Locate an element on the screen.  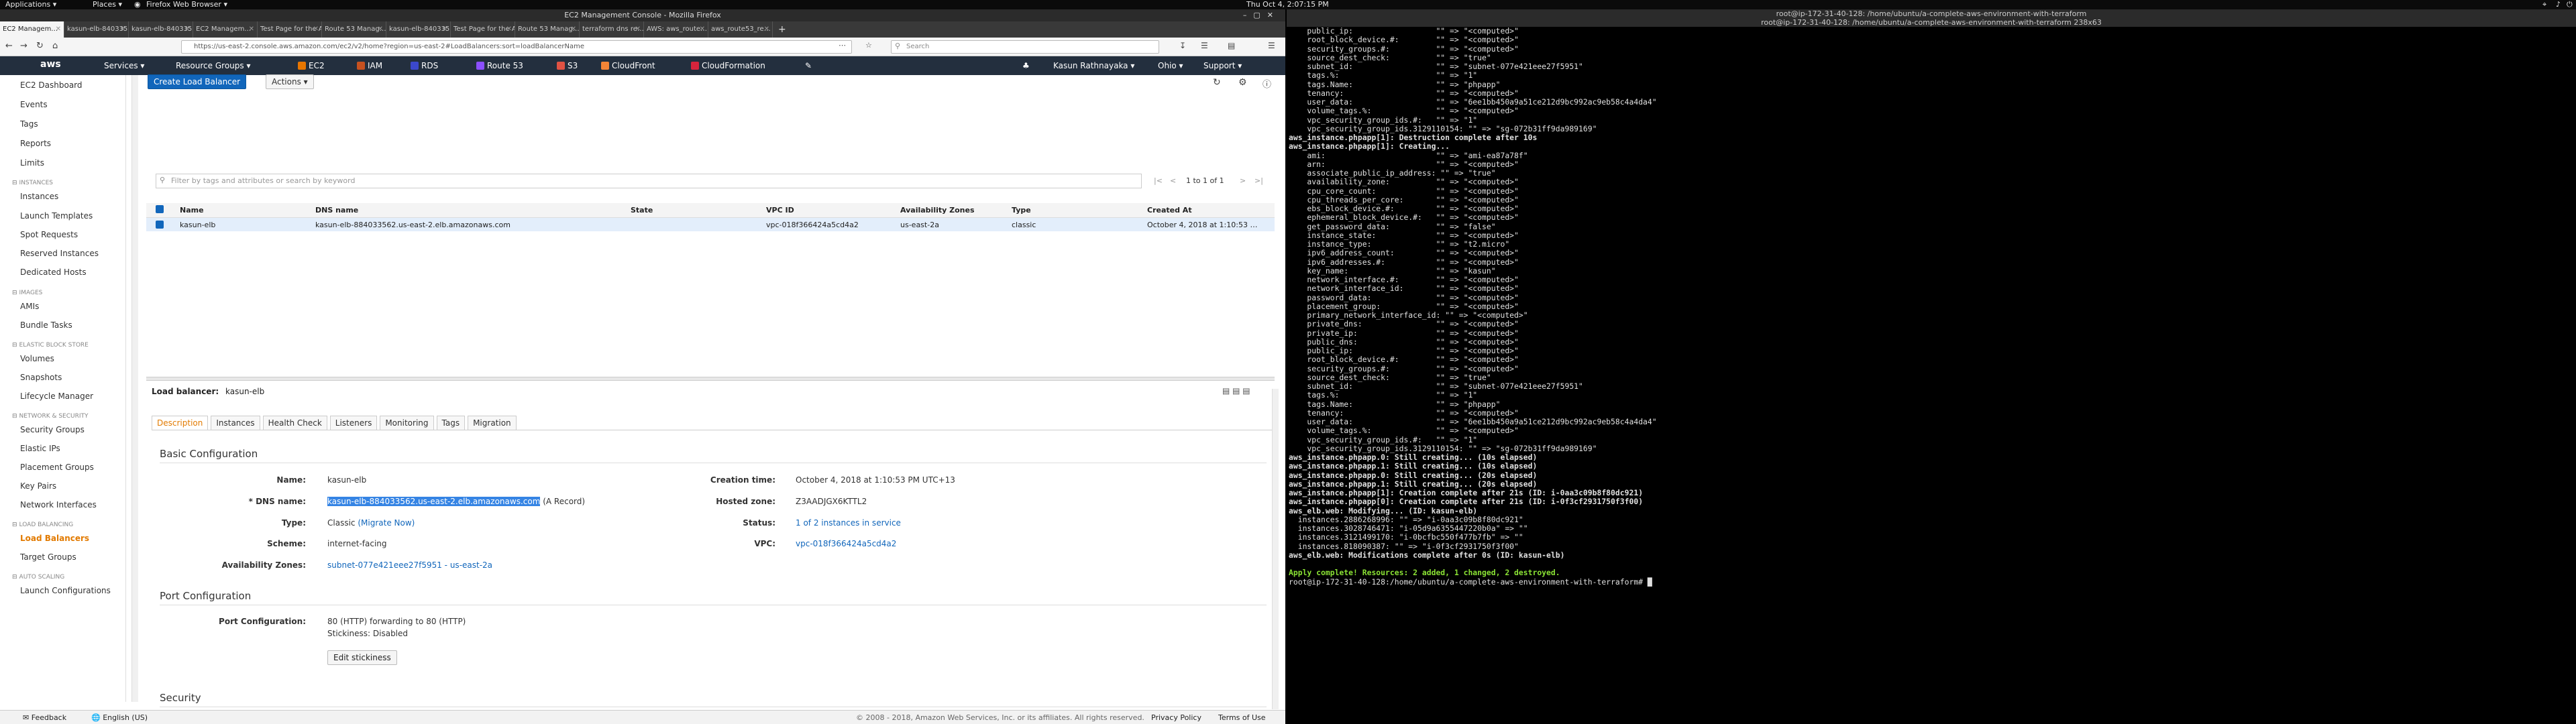
sidebar-item-volumes: Volumes is located at coordinates (37, 358).